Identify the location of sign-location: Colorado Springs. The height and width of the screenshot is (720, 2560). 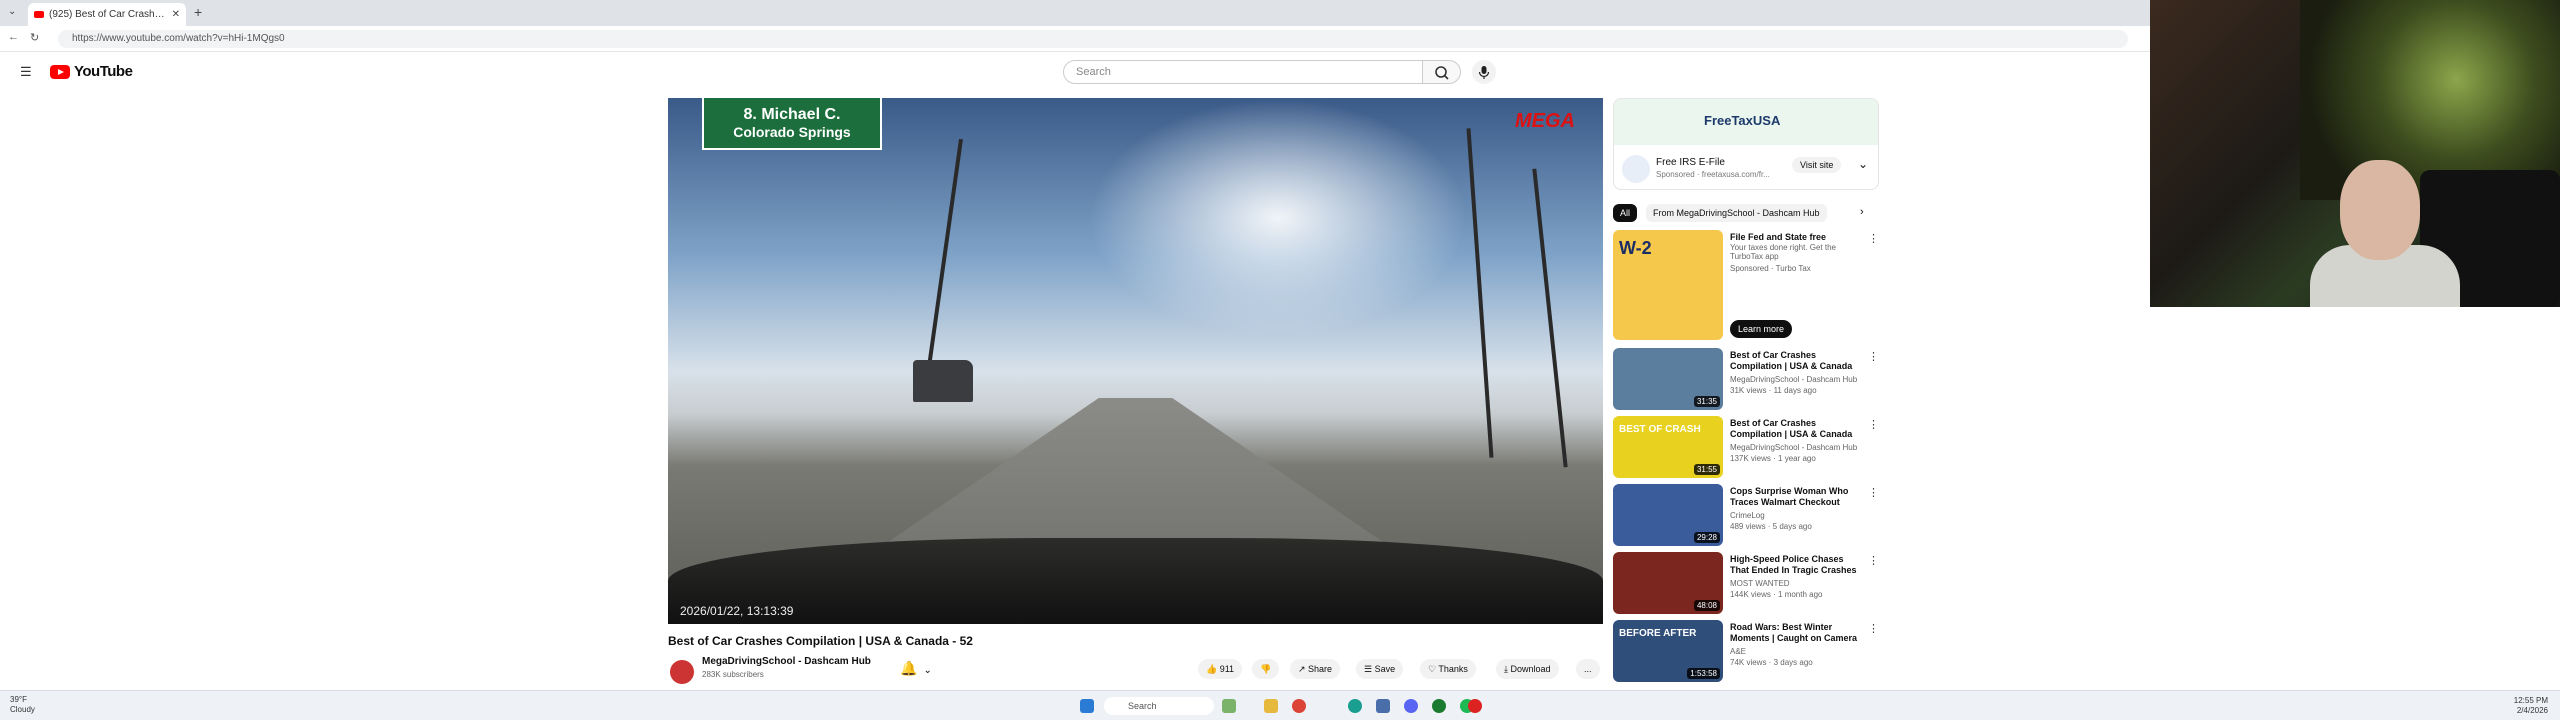
(792, 132).